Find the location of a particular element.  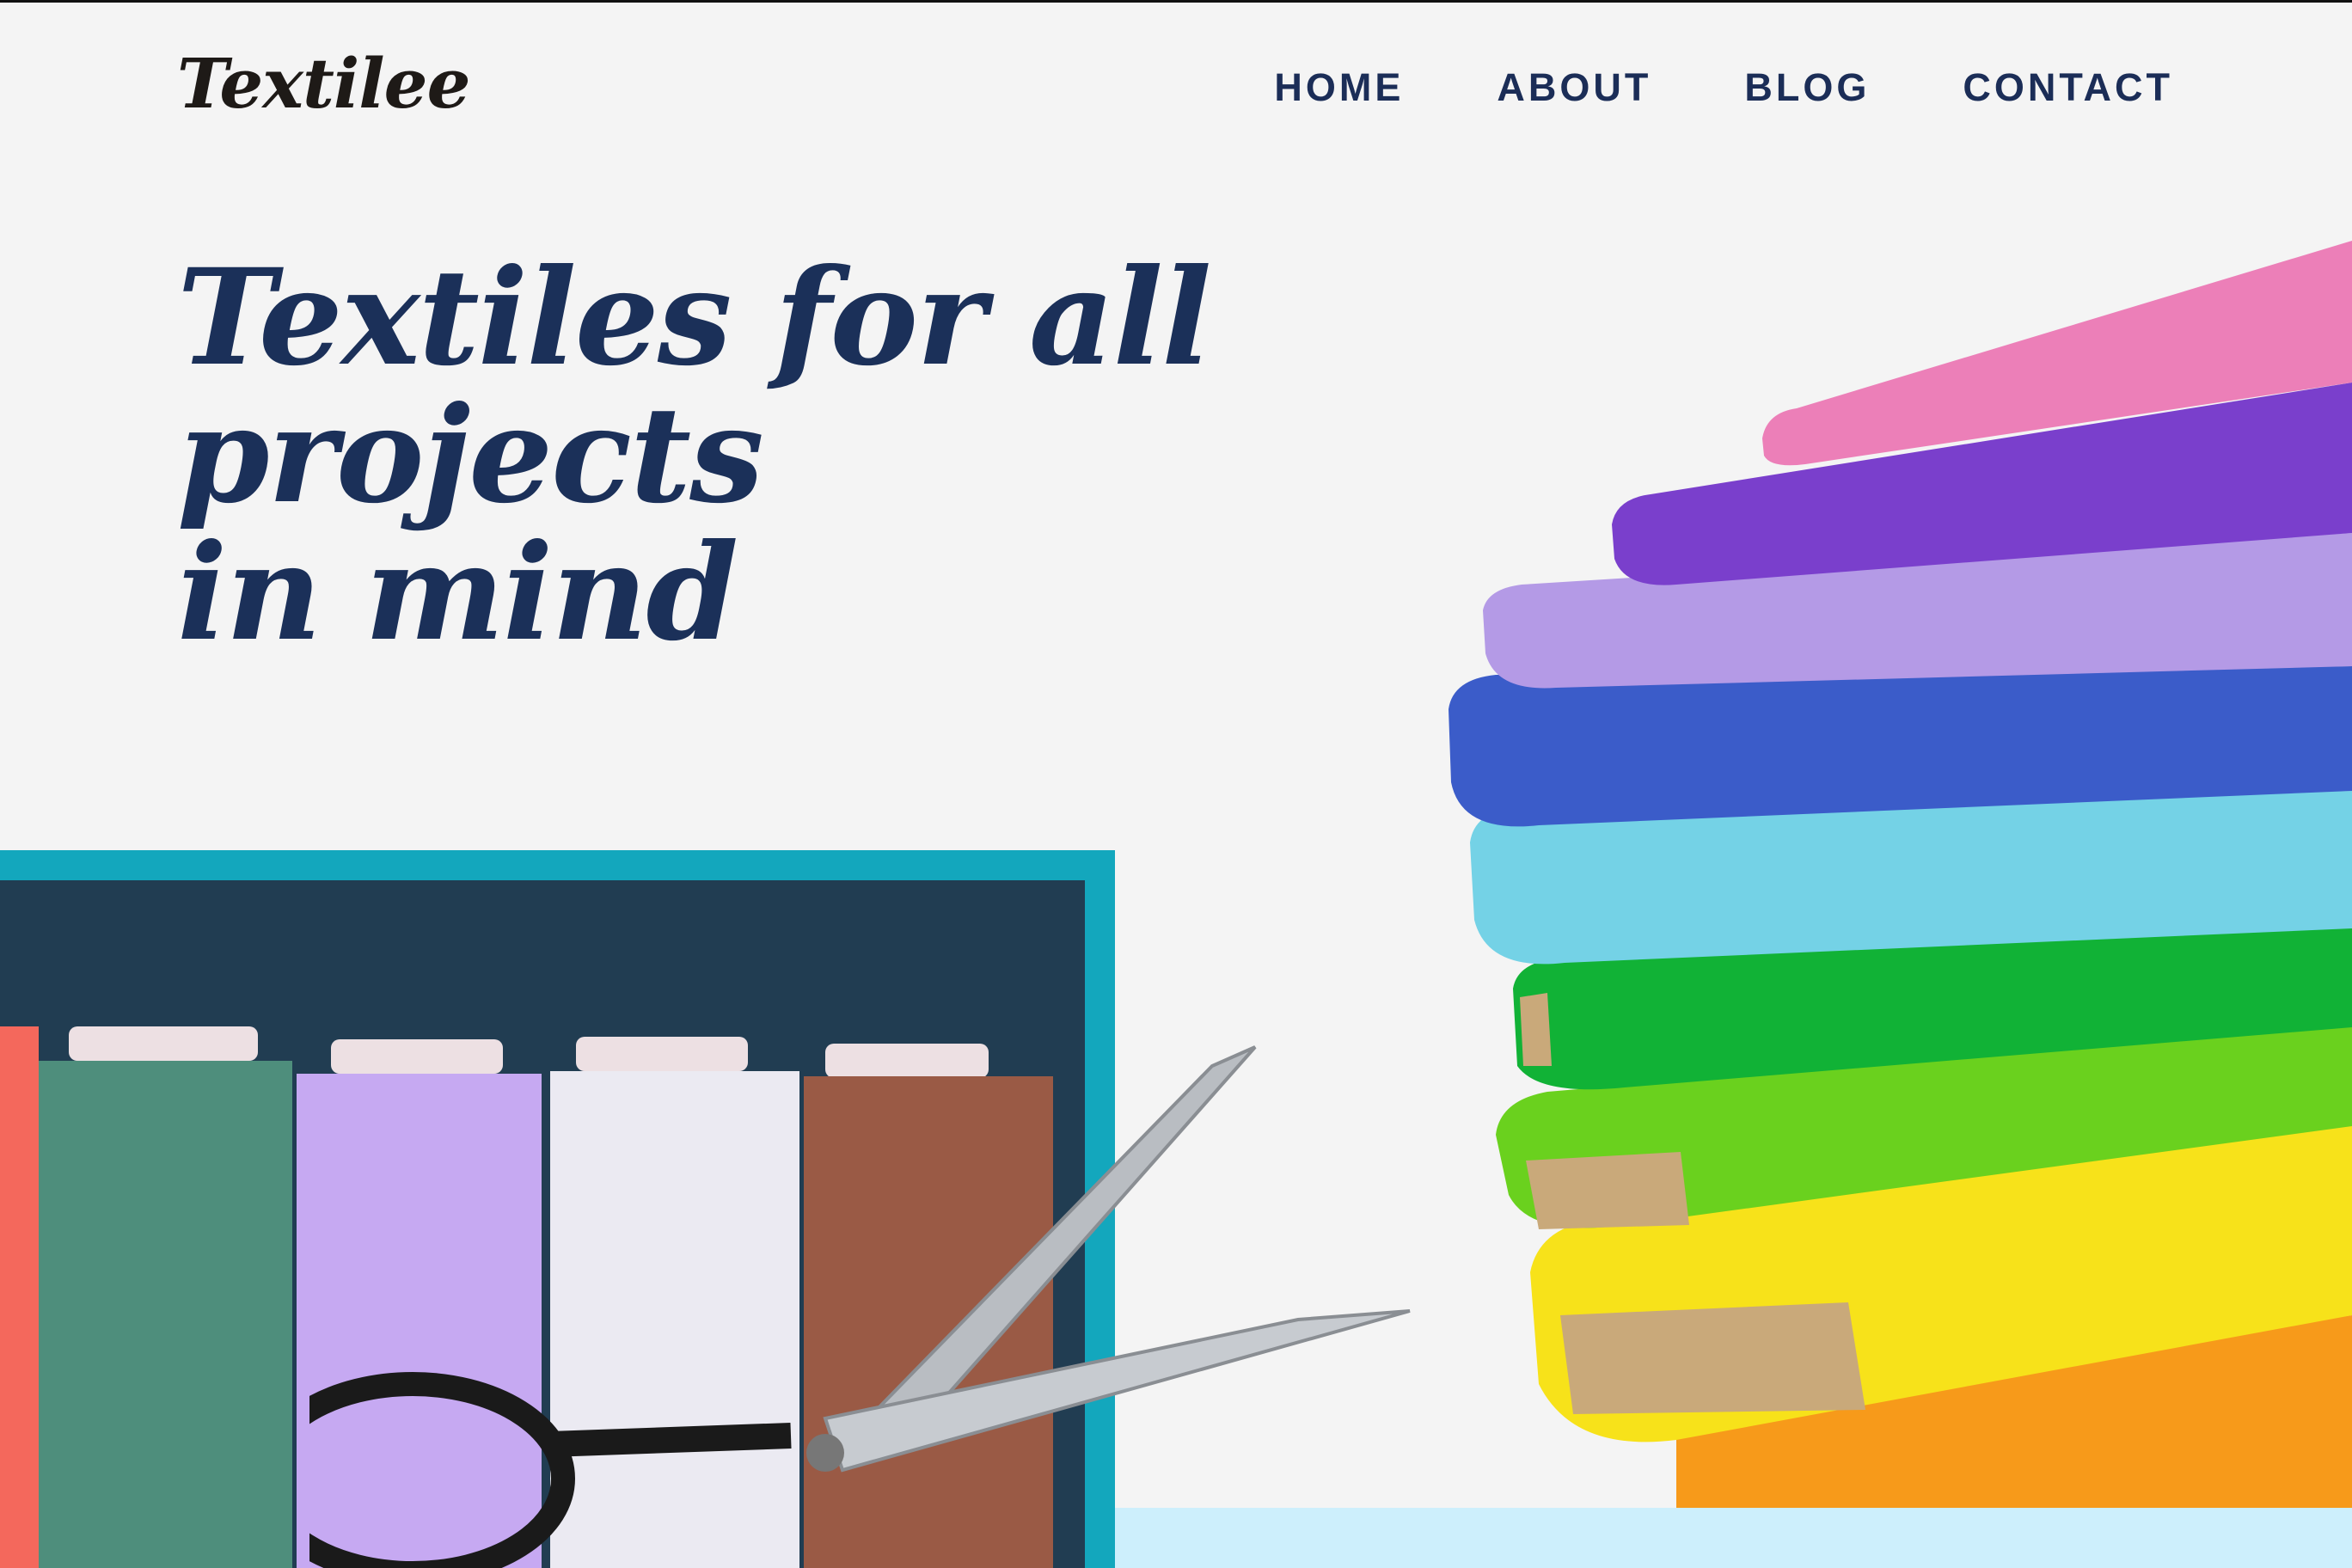

thread-spool-red is located at coordinates (19, 1297).